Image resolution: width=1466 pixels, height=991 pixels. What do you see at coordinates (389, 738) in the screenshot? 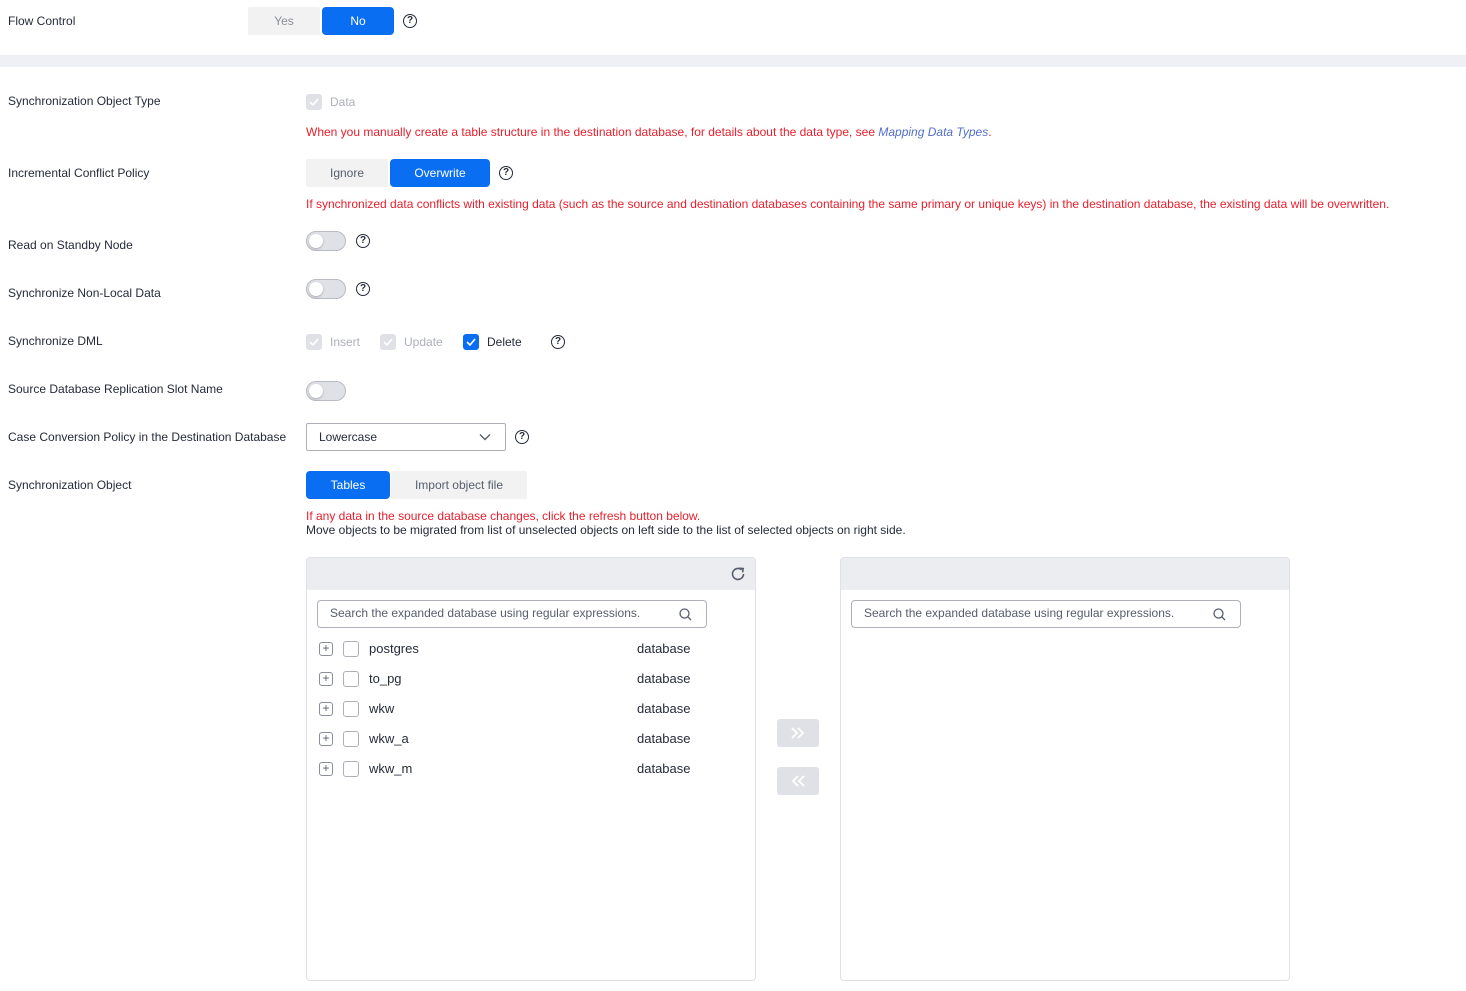
I see `db-name: wkw_a` at bounding box center [389, 738].